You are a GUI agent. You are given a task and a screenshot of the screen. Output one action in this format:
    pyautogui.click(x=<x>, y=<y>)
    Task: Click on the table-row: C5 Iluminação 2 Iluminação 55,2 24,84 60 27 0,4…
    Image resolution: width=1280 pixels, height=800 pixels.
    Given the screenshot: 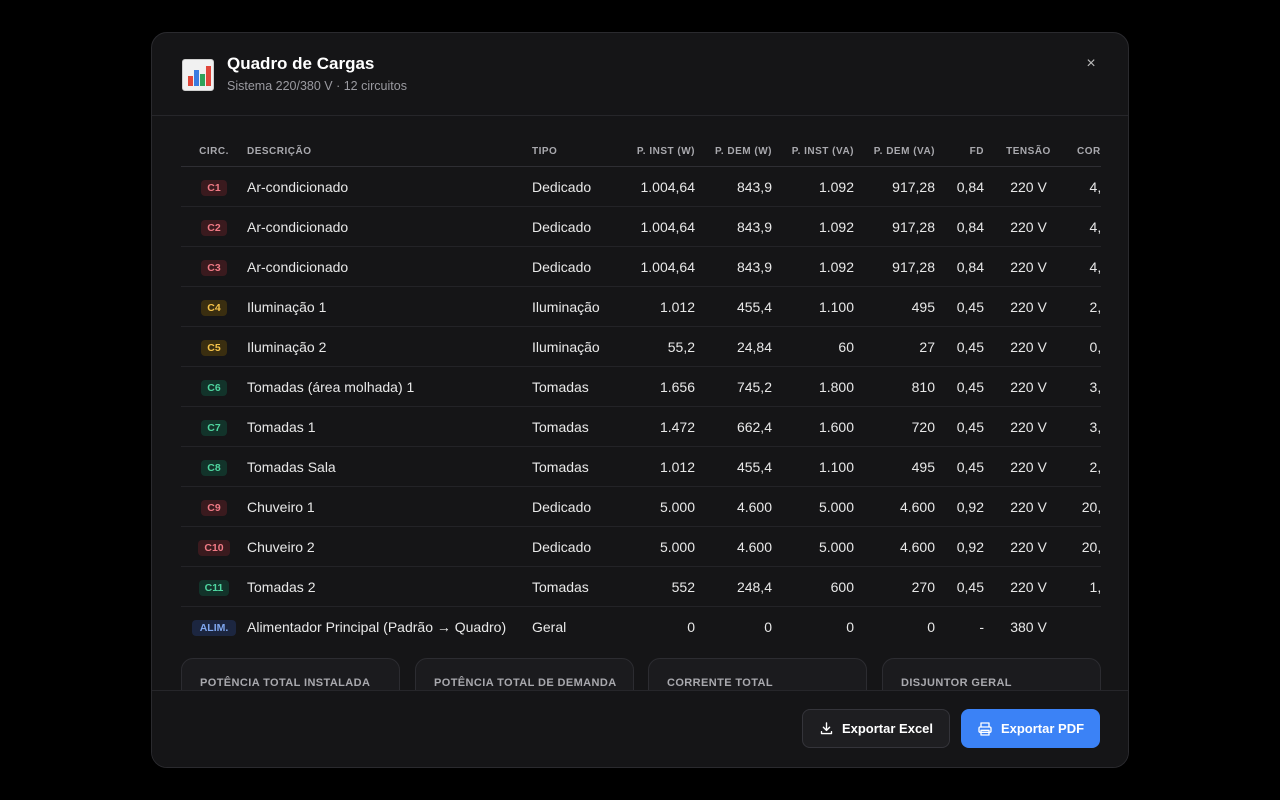 What is the action you would take?
    pyautogui.click(x=641, y=346)
    